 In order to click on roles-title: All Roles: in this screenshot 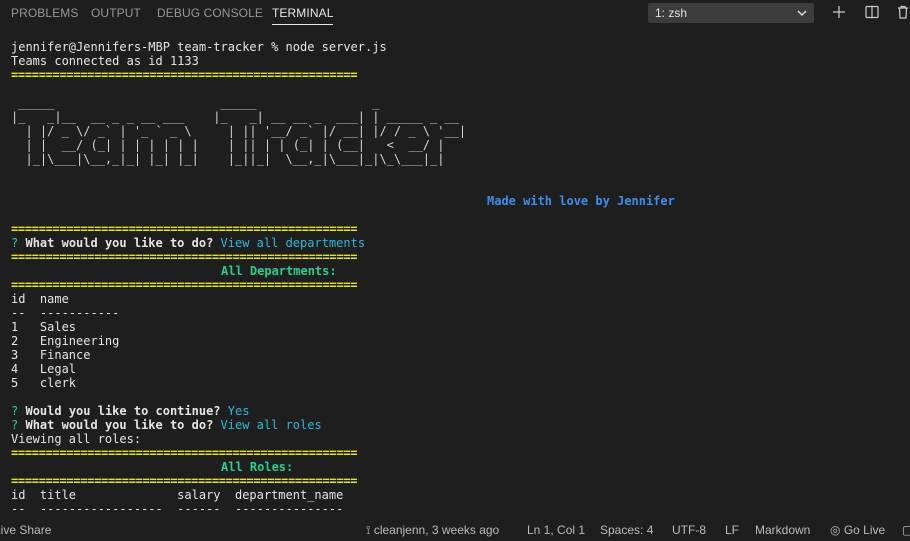, I will do `click(257, 467)`.